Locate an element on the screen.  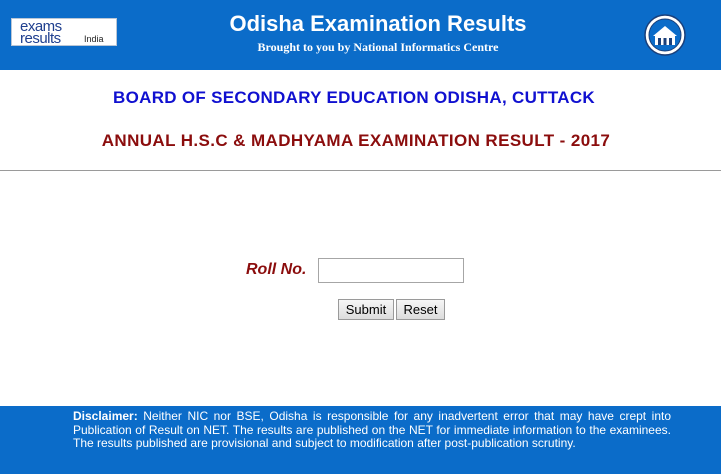
disclaimer-label: Disclaimer: is located at coordinates (105, 416).